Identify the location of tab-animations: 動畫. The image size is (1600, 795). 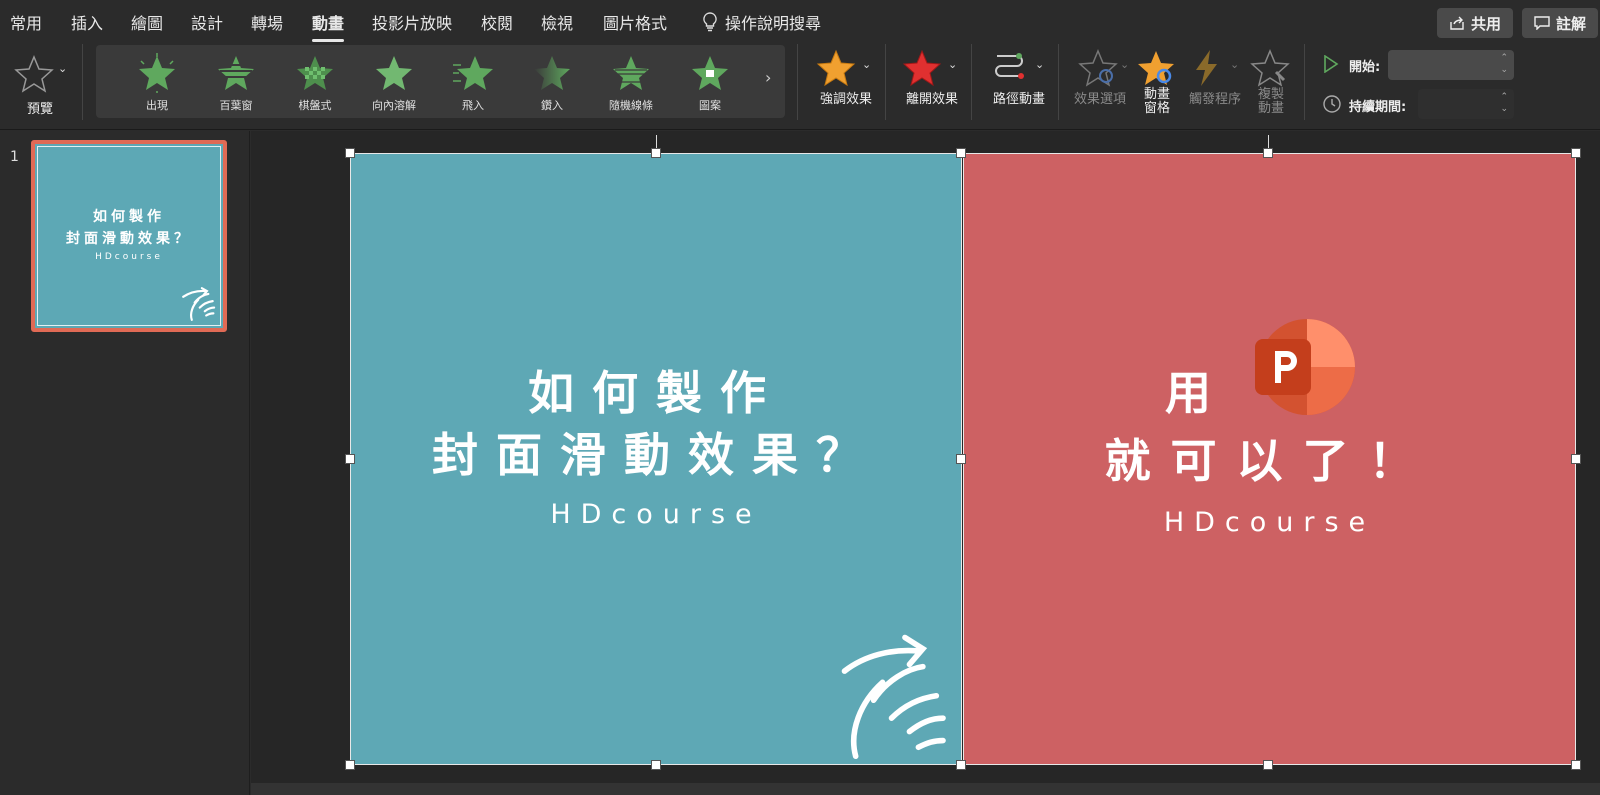
(328, 26).